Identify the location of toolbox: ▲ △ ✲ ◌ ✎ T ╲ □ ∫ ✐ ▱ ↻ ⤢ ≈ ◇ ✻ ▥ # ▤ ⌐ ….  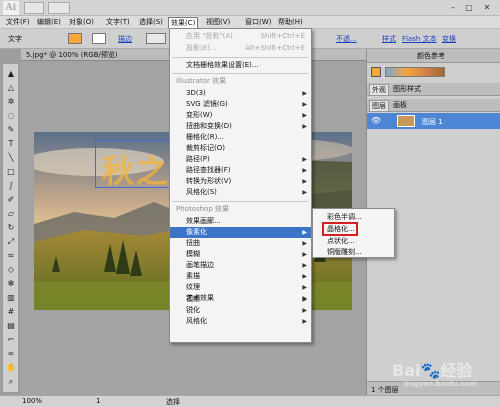
(10, 228).